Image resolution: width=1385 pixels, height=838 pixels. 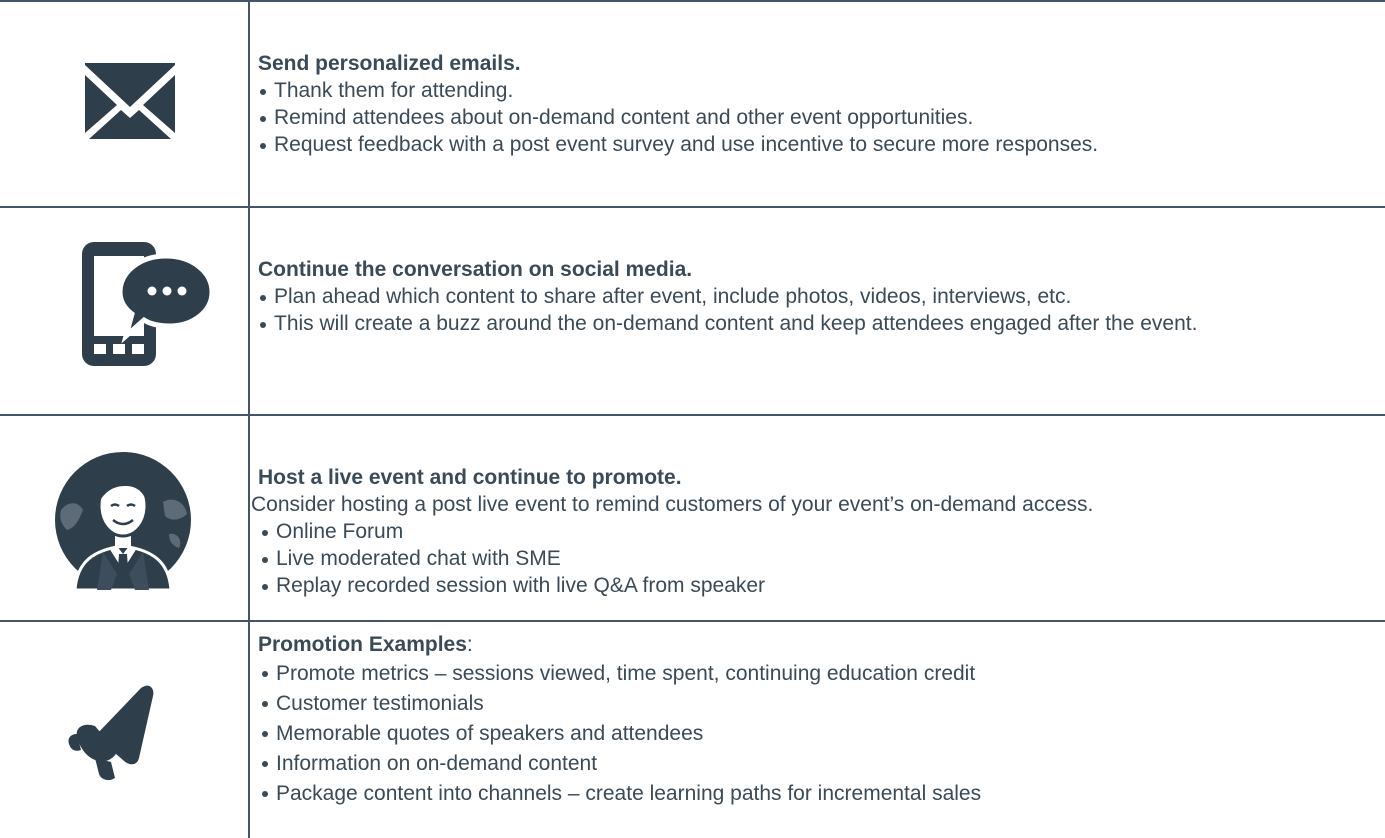 What do you see at coordinates (362, 644) in the screenshot?
I see `heading-text: Promotion Examples` at bounding box center [362, 644].